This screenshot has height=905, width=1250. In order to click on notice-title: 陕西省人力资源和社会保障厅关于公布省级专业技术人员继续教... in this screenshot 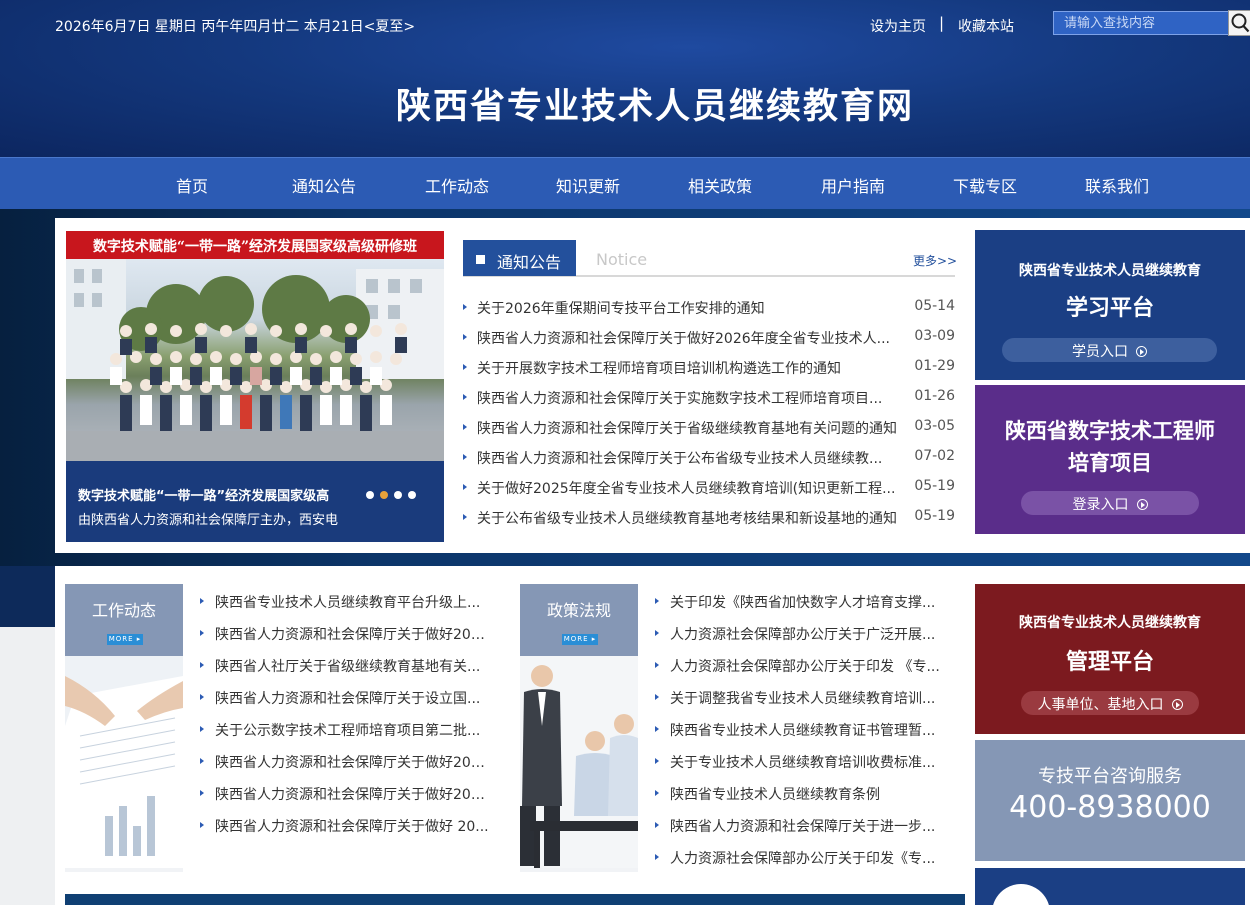, I will do `click(689, 458)`.